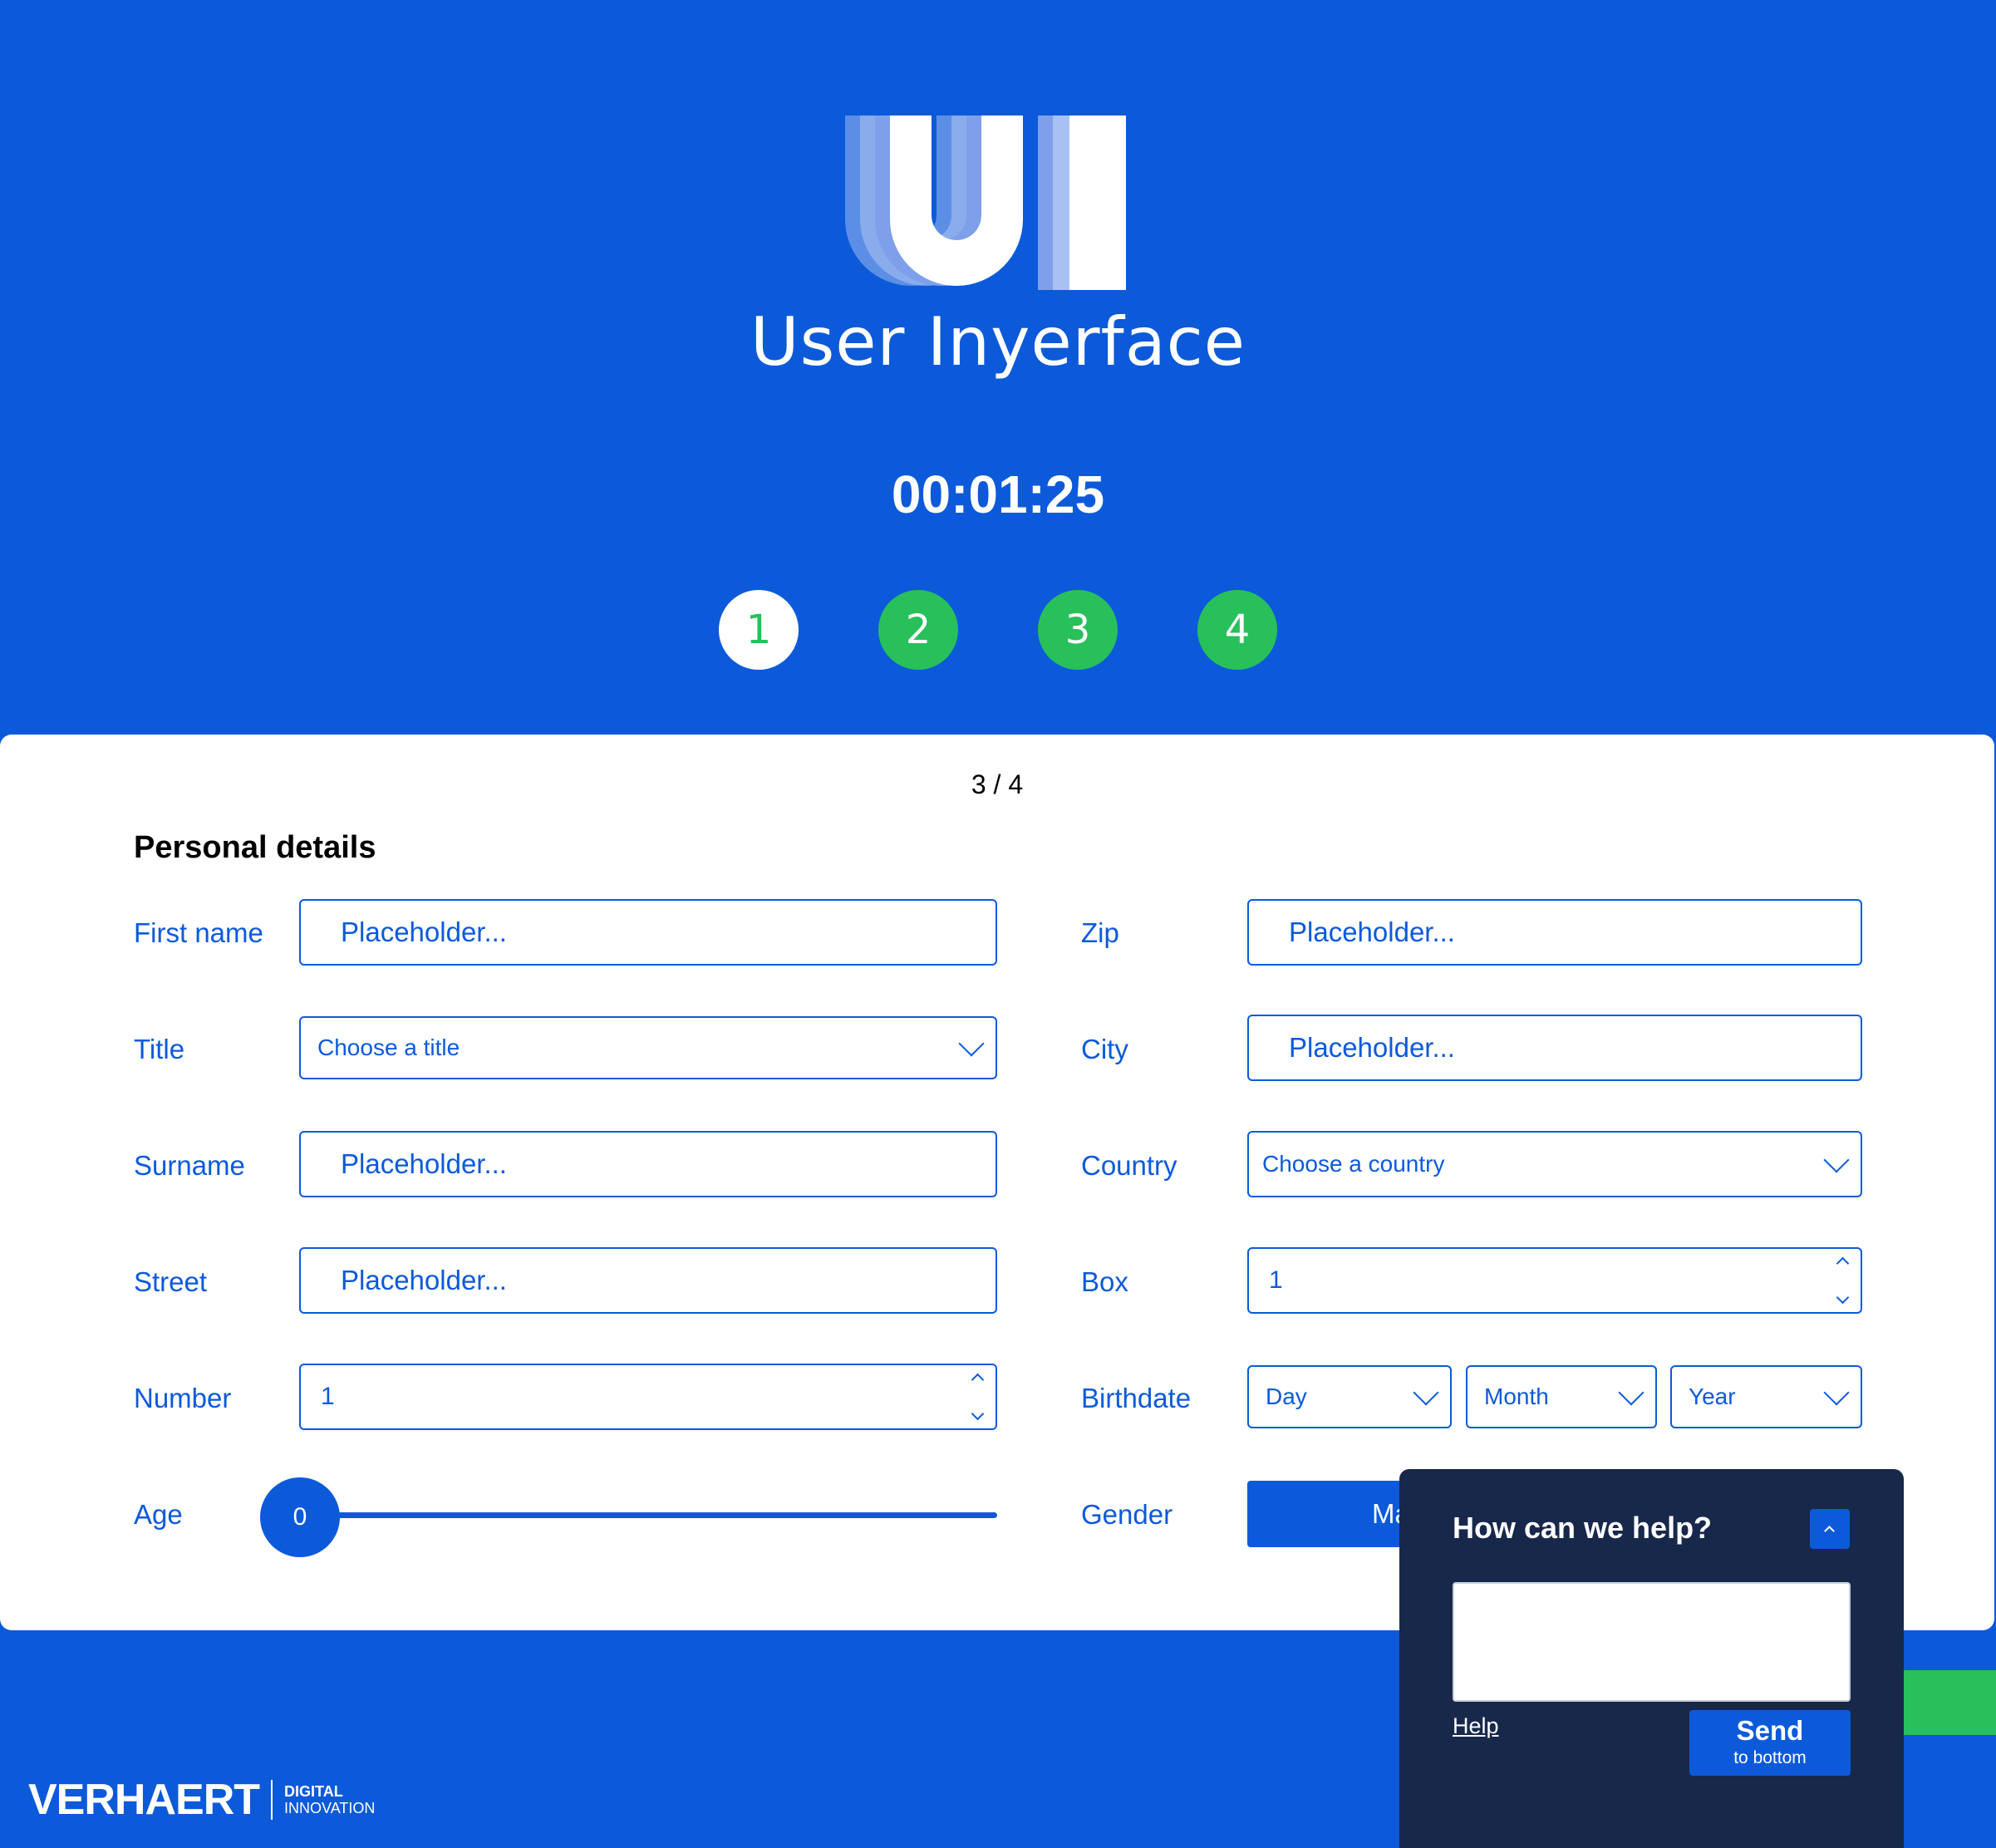 The width and height of the screenshot is (1996, 1848). I want to click on birth-day-select: Day, so click(1349, 1397).